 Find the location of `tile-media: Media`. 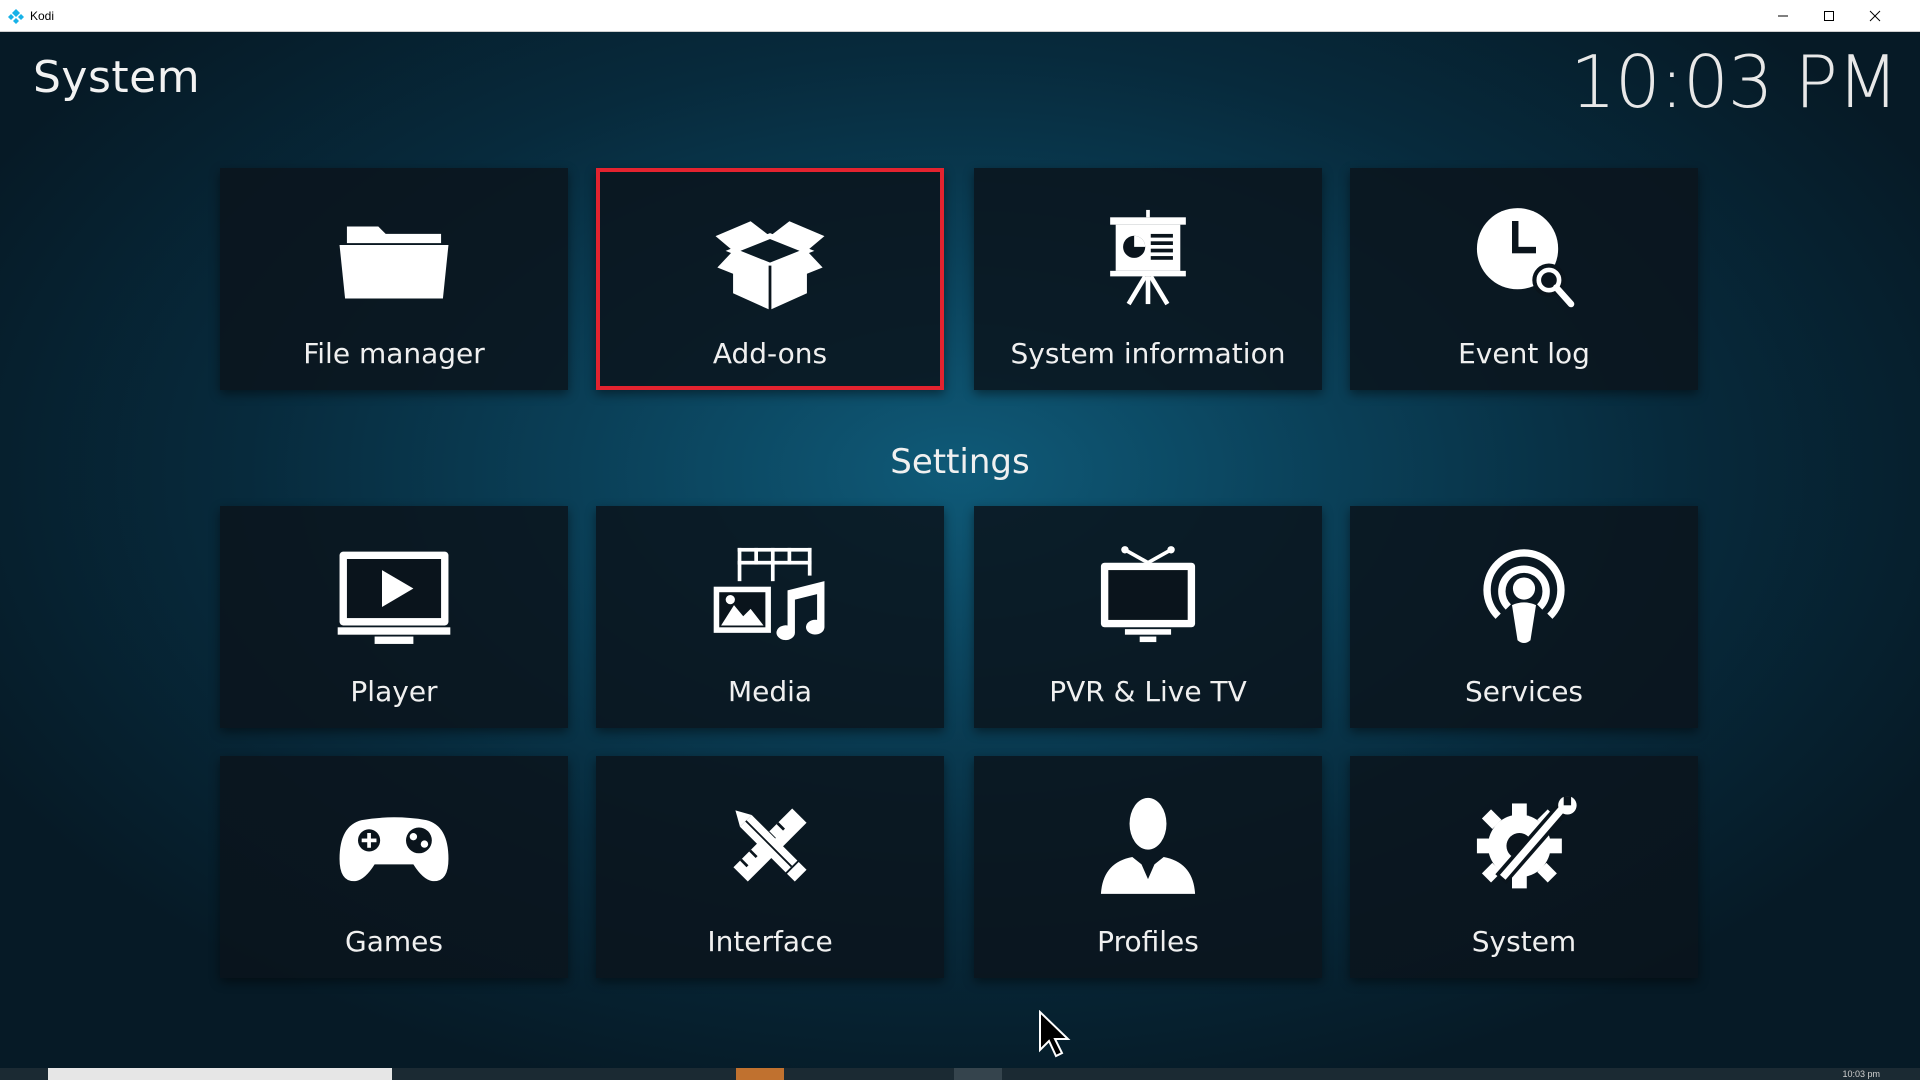

tile-media: Media is located at coordinates (770, 617).